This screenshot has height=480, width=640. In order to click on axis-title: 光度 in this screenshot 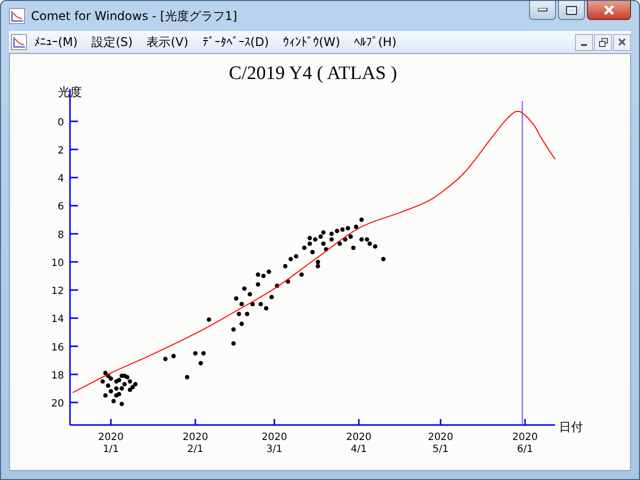, I will do `click(70, 92)`.